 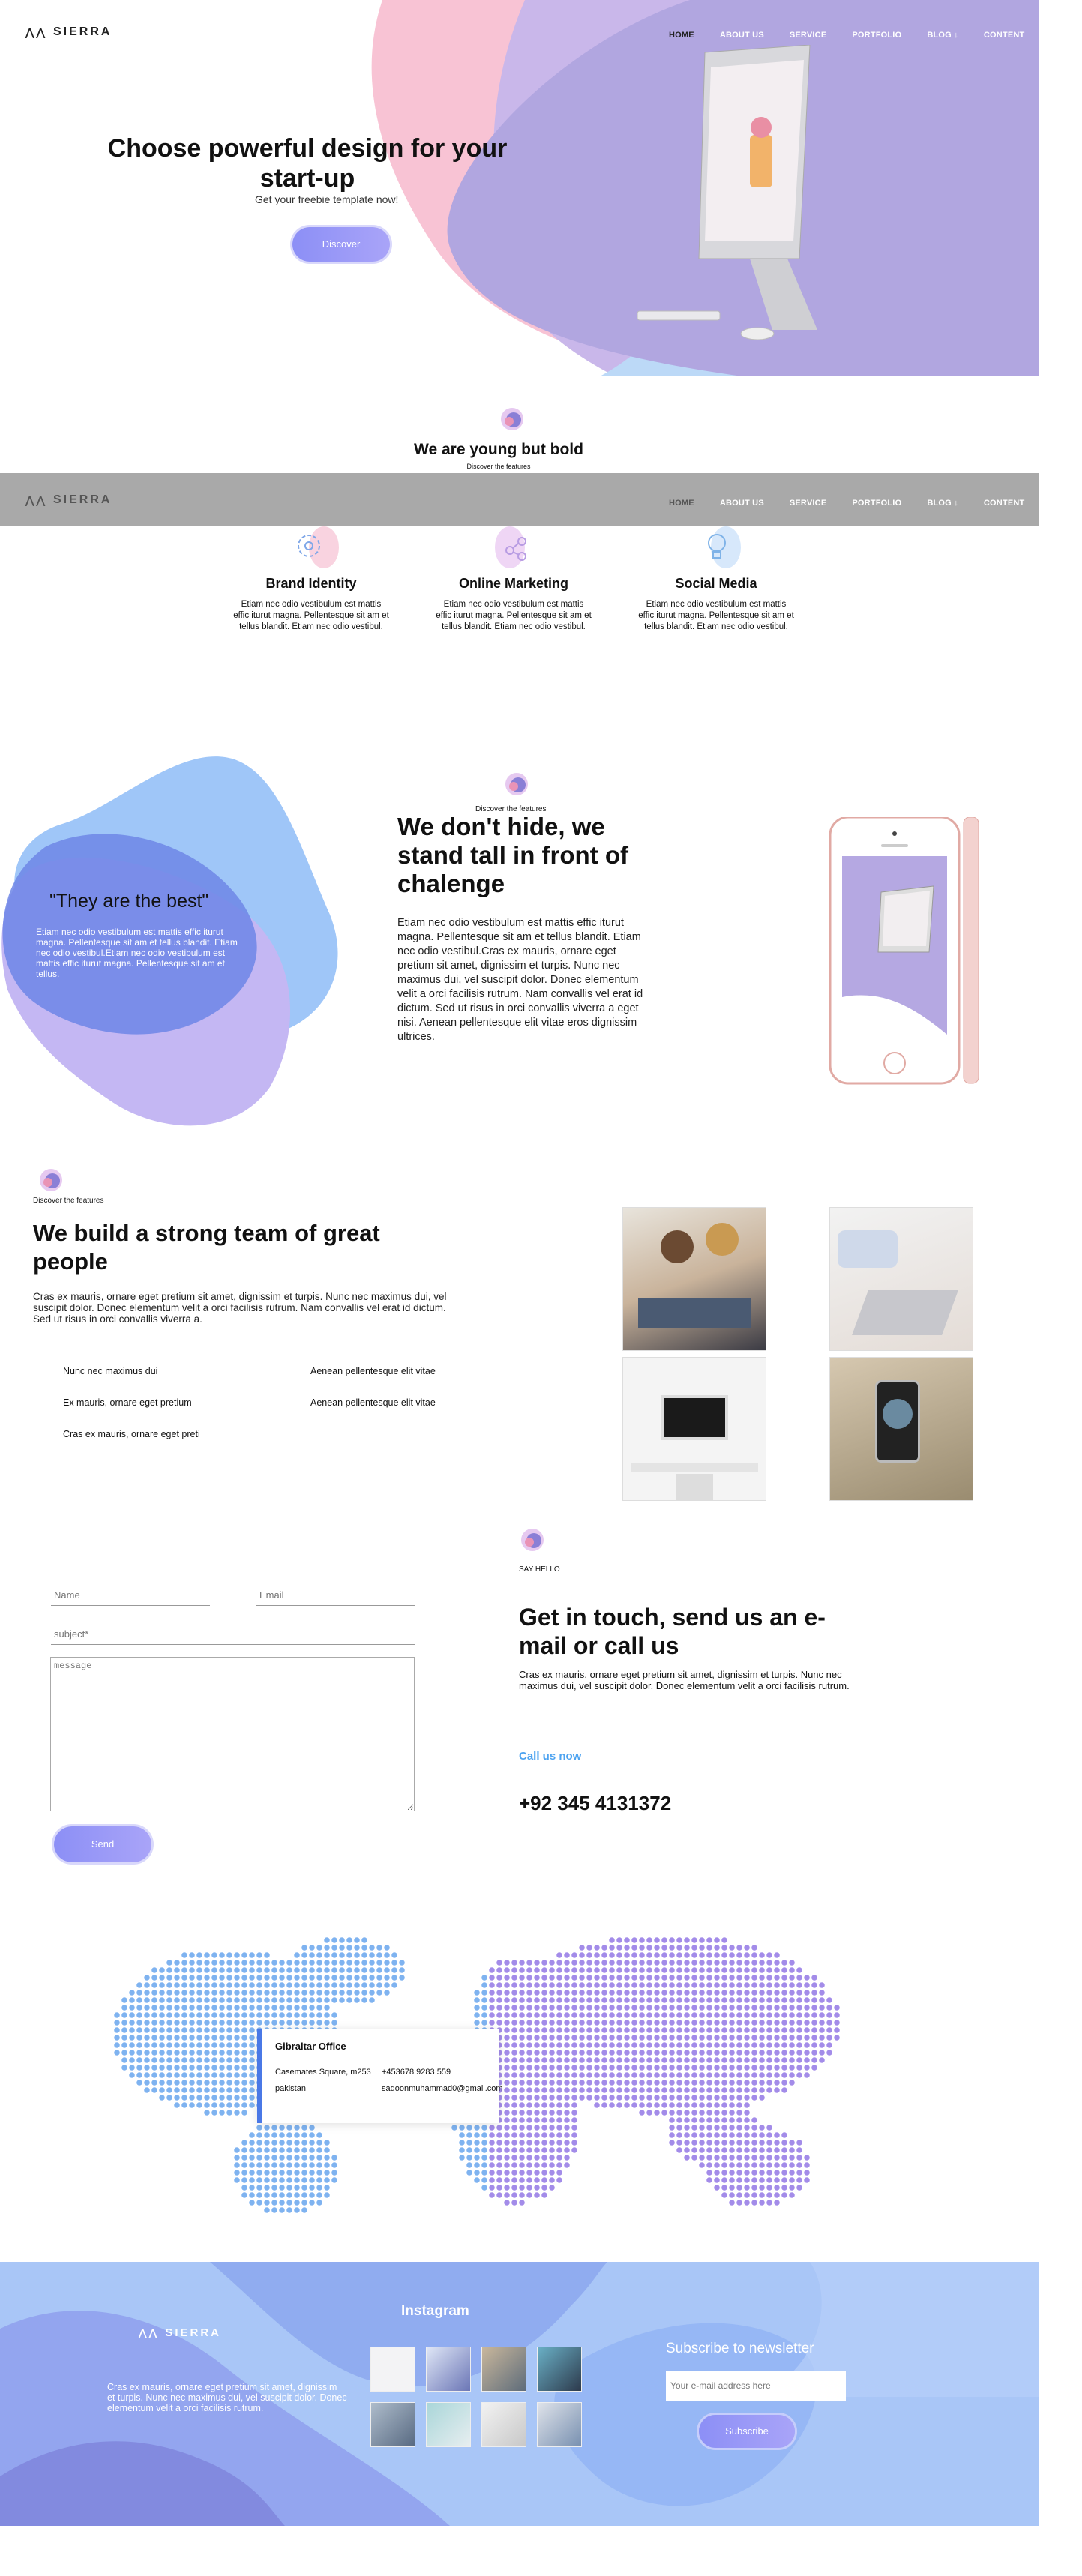 I want to click on newsletter-input, so click(x=756, y=2386).